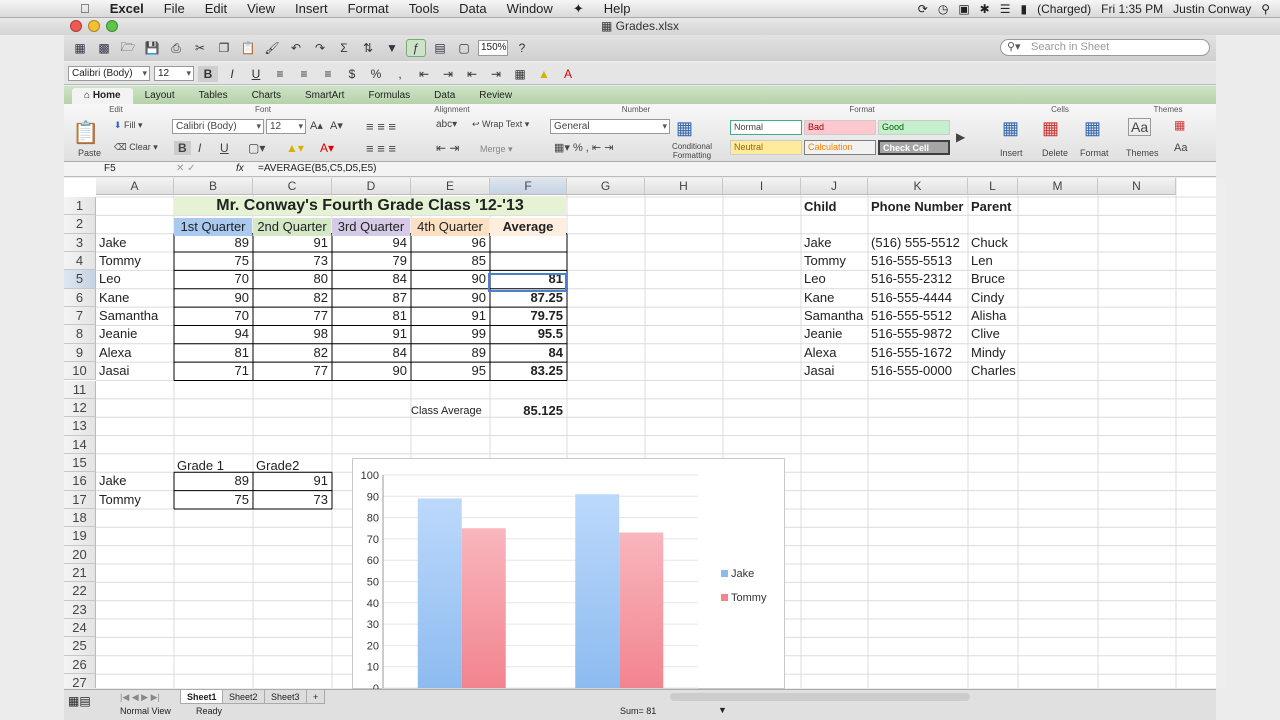 This screenshot has width=1280, height=720. I want to click on conditional-formatting-label: Conditional Formatting, so click(692, 151).